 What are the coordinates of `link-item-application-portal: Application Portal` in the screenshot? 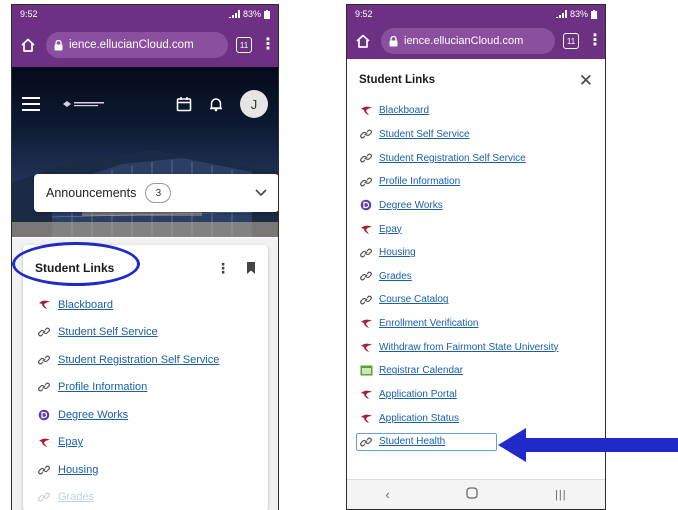 It's located at (482, 395).